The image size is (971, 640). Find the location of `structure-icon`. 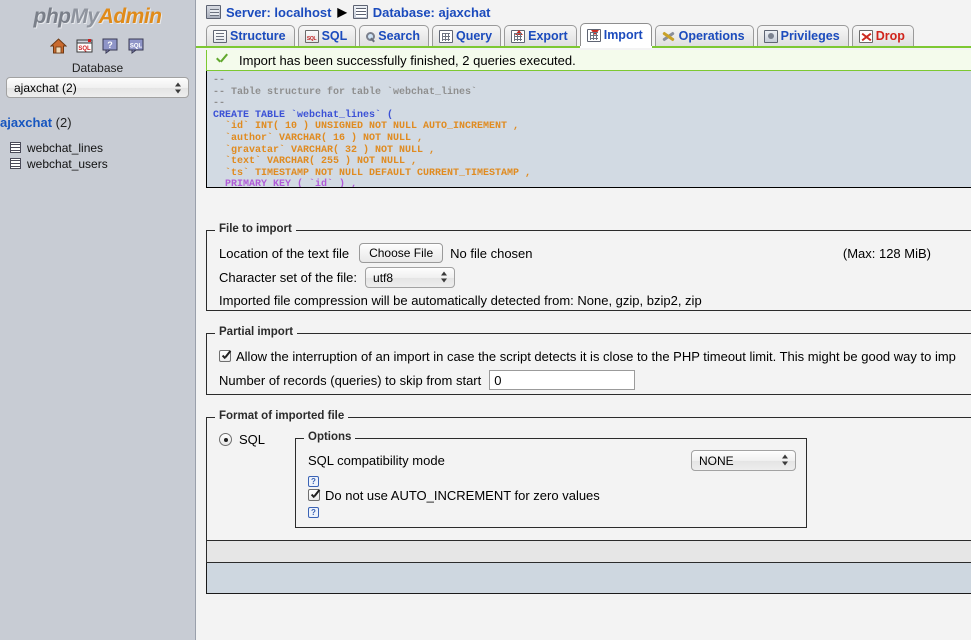

structure-icon is located at coordinates (220, 36).